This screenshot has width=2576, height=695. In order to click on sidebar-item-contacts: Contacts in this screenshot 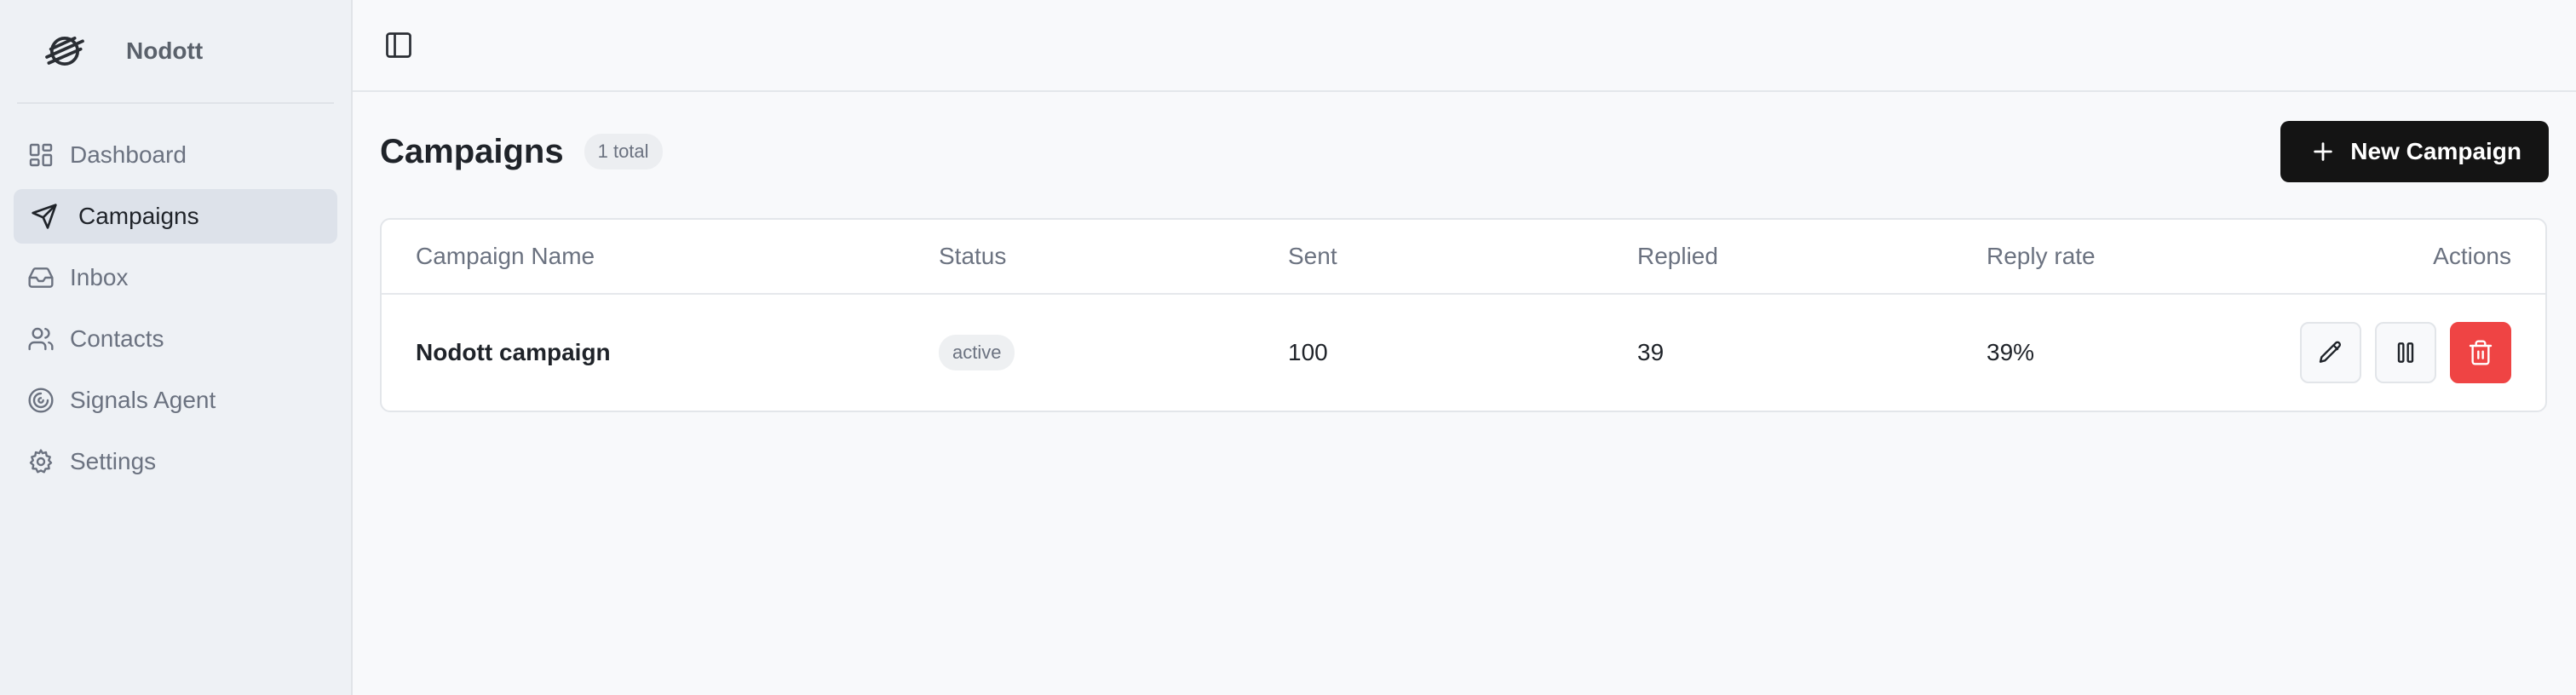, I will do `click(176, 339)`.